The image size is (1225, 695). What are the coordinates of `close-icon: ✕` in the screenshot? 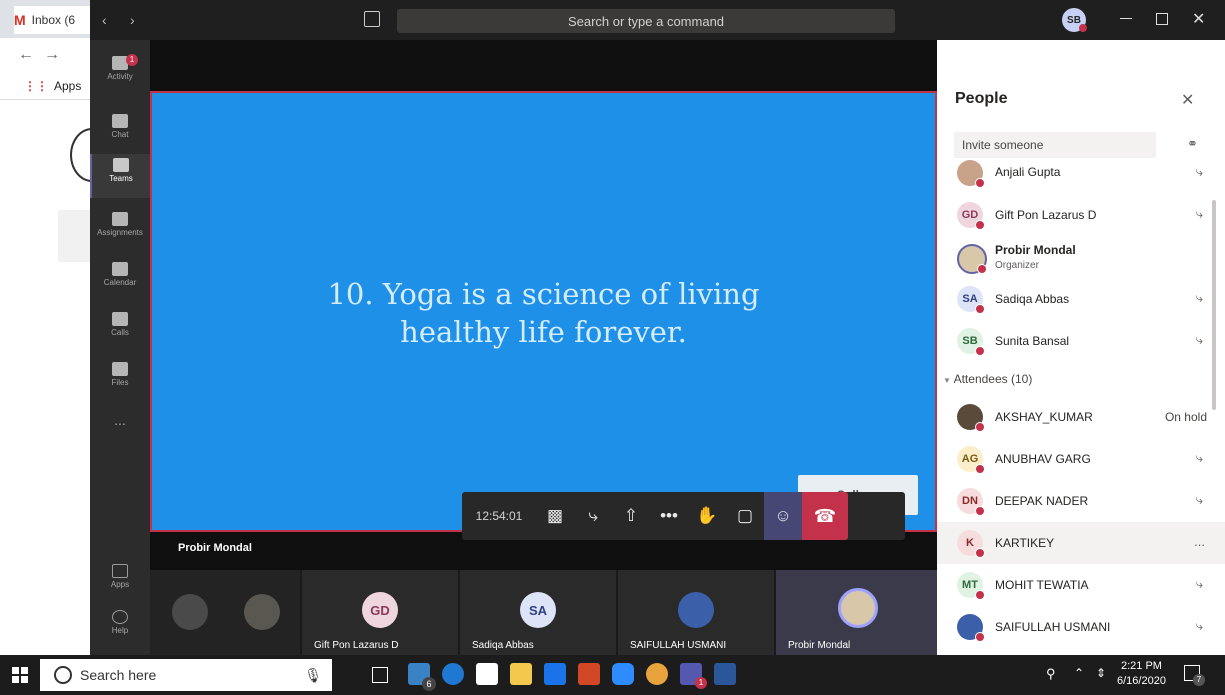 It's located at (1187, 100).